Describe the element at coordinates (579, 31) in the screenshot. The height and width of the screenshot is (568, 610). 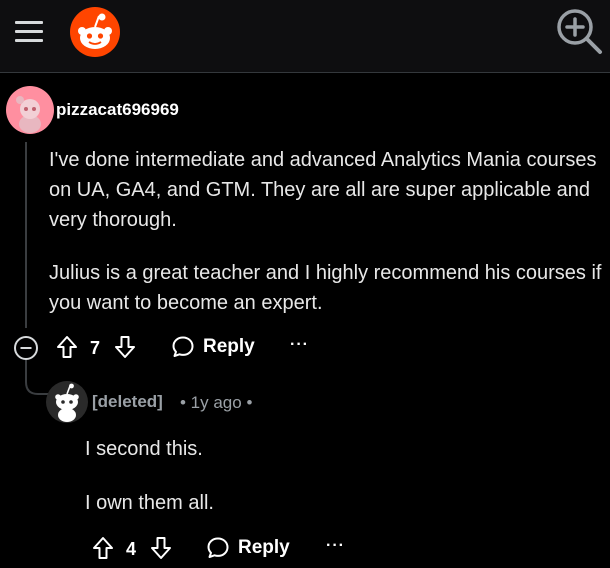
I see `search-zoom-icon` at that location.